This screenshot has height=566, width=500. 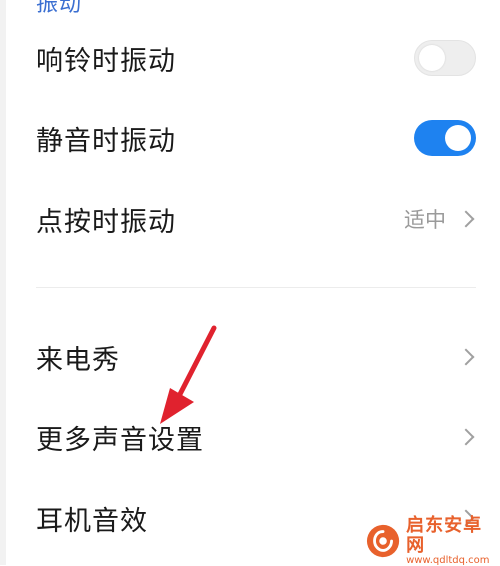 What do you see at coordinates (78, 360) in the screenshot?
I see `row-label: 来电秀` at bounding box center [78, 360].